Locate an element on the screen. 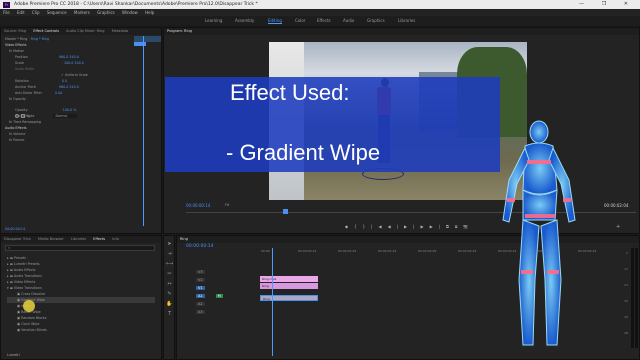 The image size is (640, 360). ec-timecode: 00:00:00:14 is located at coordinates (15, 229).